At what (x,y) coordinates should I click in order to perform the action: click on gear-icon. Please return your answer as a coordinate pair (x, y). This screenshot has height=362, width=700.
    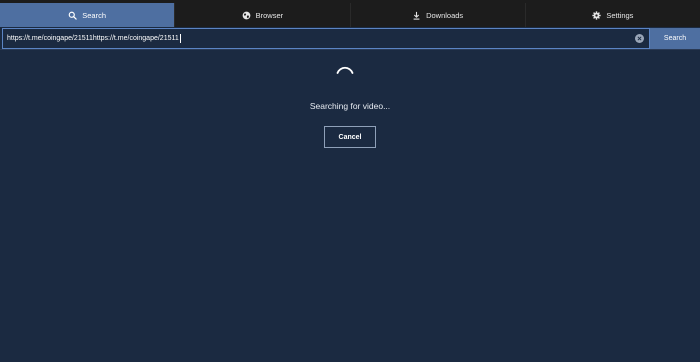
    Looking at the image, I should click on (596, 15).